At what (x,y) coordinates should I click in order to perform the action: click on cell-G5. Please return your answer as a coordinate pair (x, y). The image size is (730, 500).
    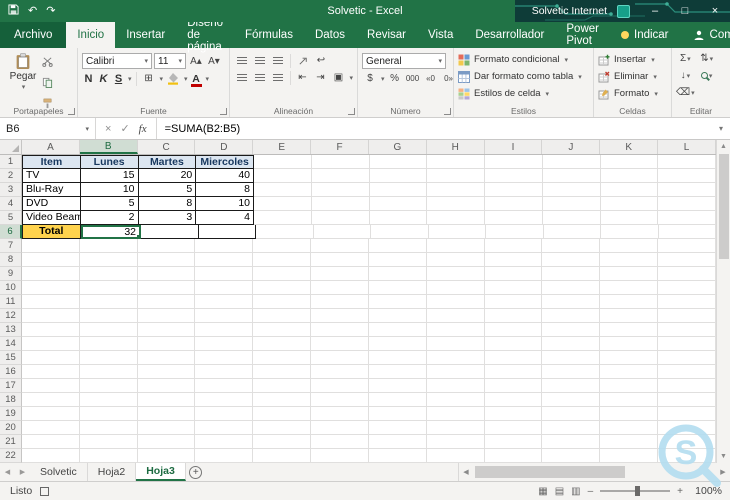
    Looking at the image, I should click on (398, 218).